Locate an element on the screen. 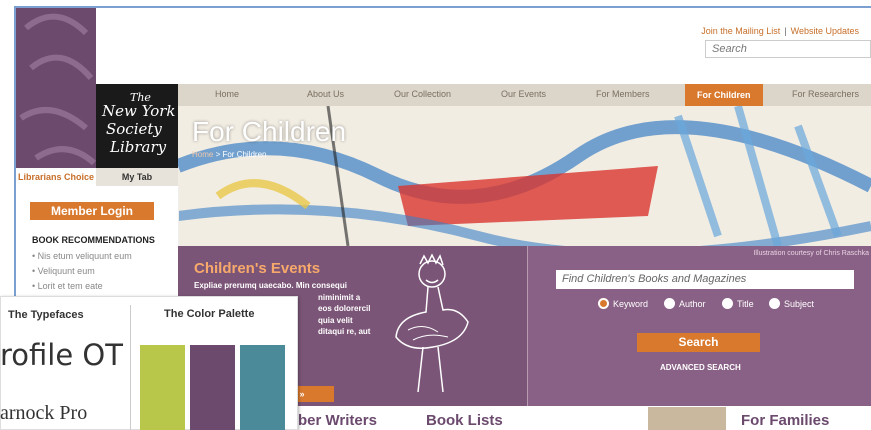 The width and height of the screenshot is (871, 430). nav-for-children: For Children is located at coordinates (724, 95).